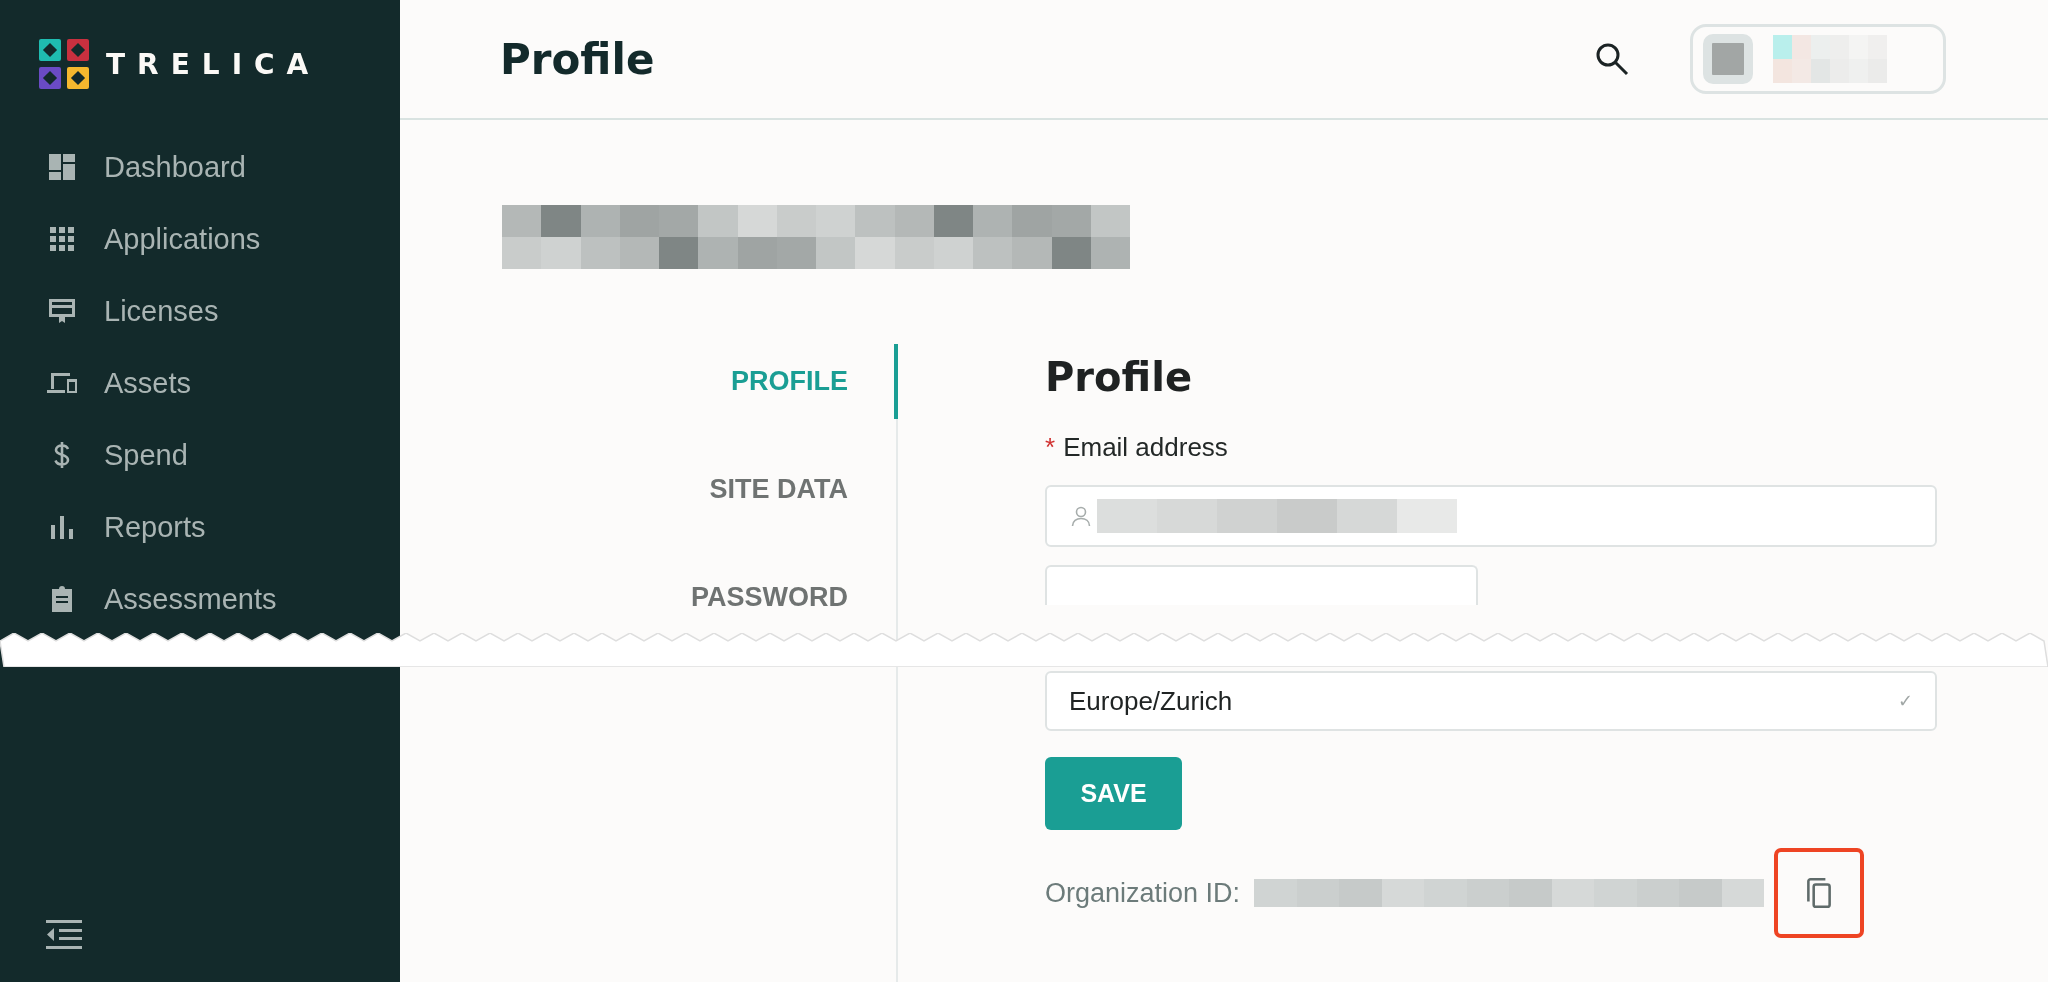 This screenshot has width=2048, height=982. I want to click on nav-item: Reports, so click(200, 527).